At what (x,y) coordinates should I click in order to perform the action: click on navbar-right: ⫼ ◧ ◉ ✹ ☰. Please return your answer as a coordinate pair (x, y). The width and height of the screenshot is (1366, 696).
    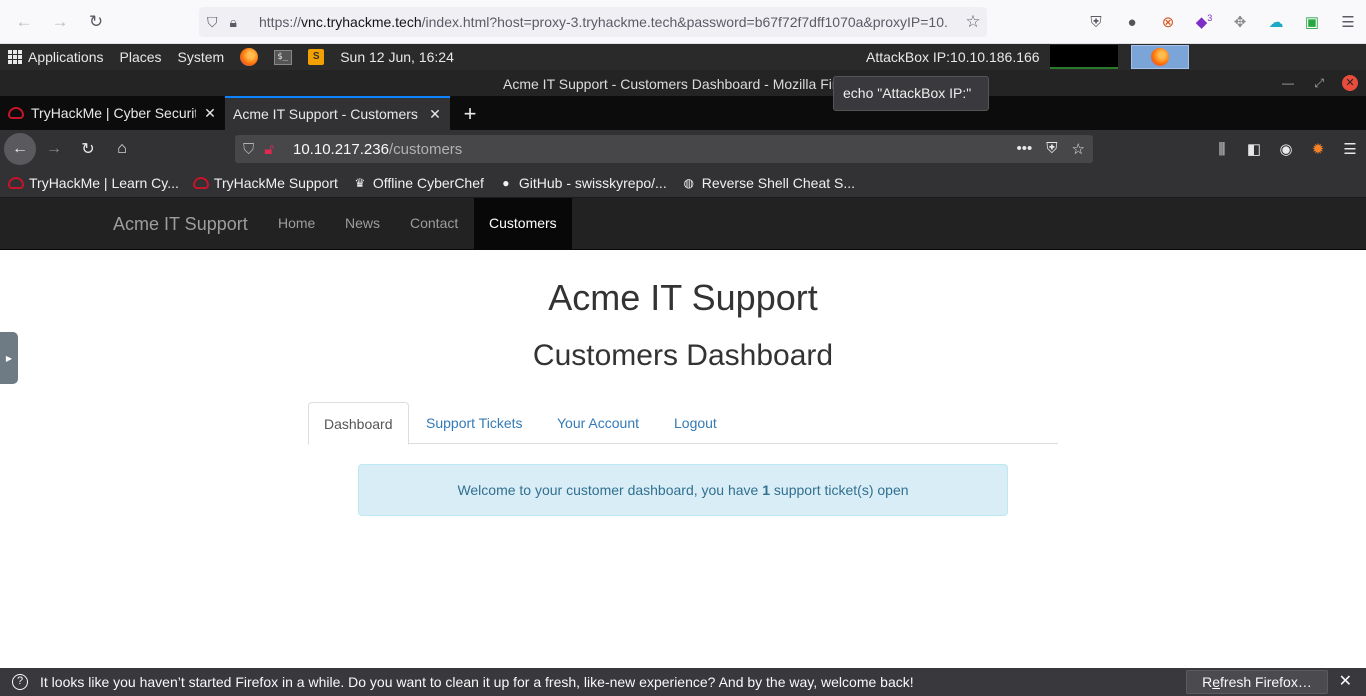
    Looking at the image, I should click on (1286, 149).